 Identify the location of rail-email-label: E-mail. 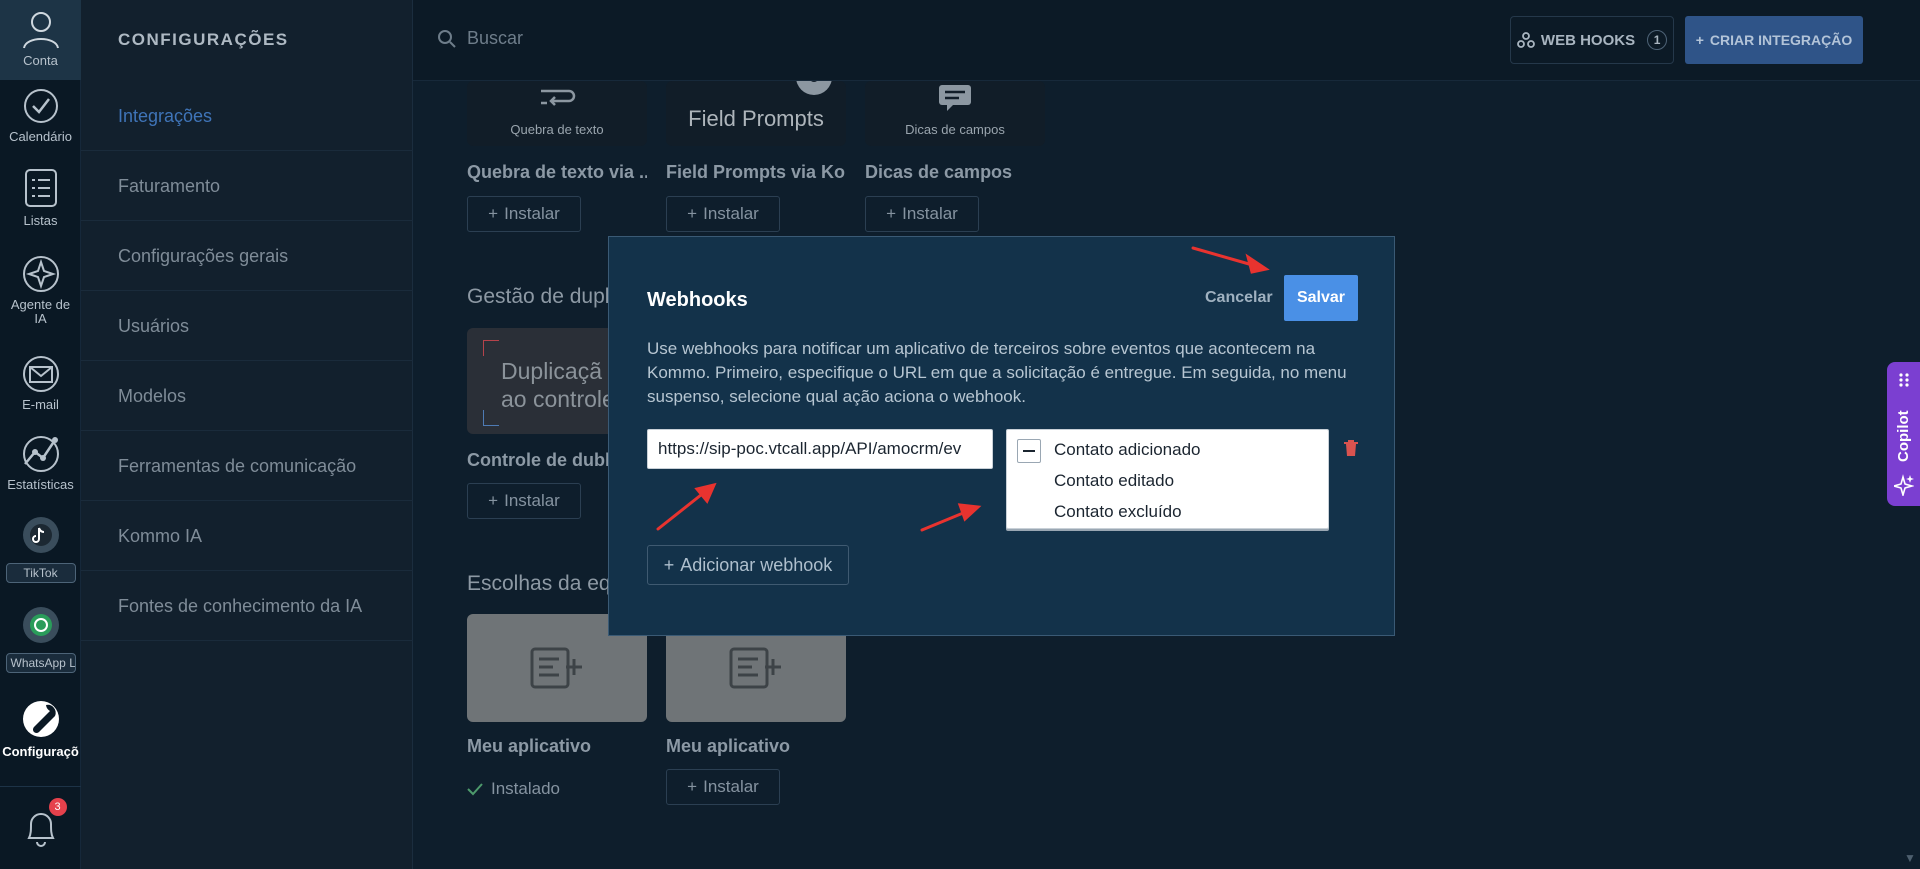
(40, 404).